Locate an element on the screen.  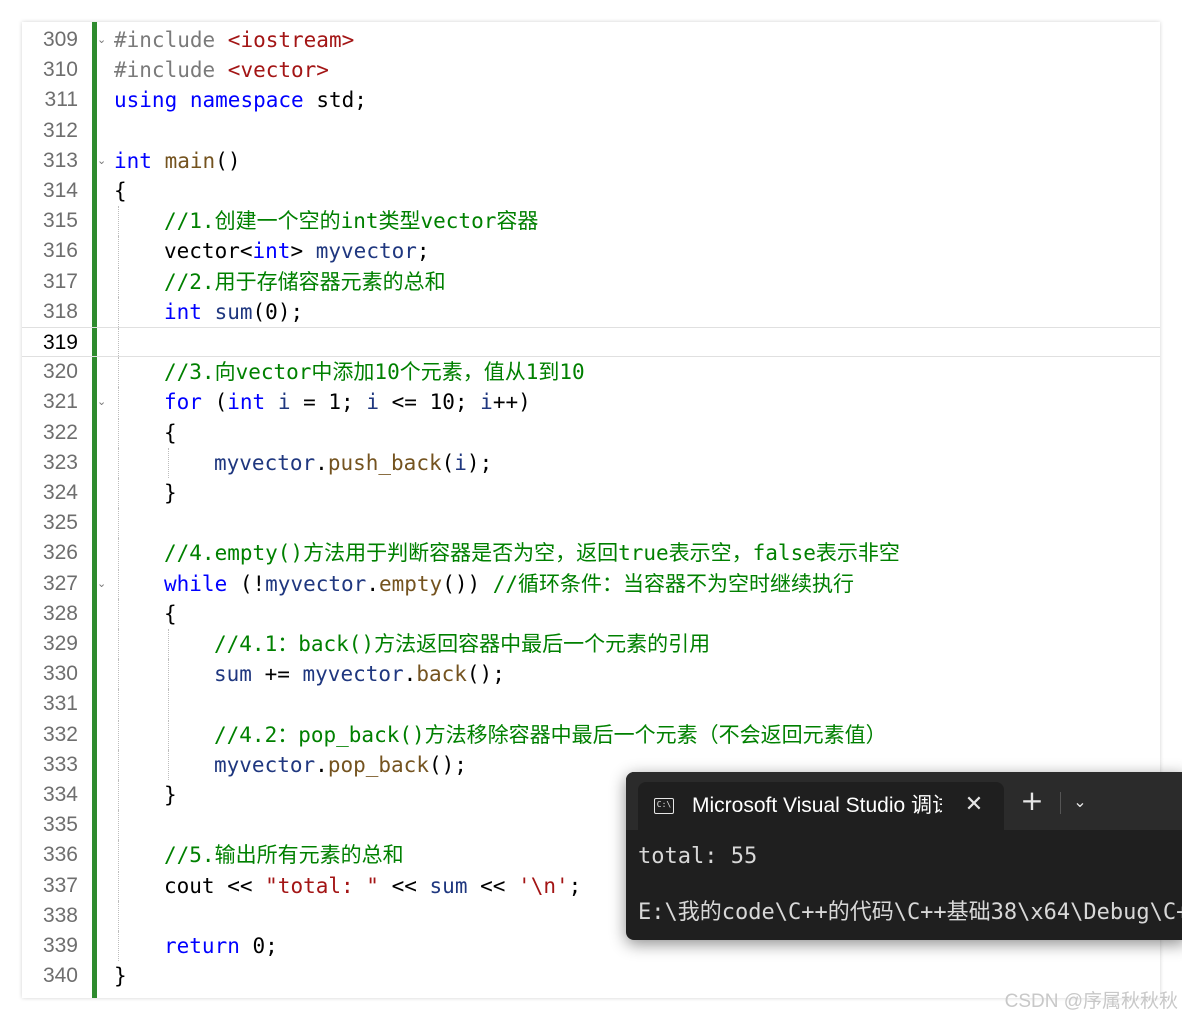
line-number: 314 is located at coordinates (60, 190).